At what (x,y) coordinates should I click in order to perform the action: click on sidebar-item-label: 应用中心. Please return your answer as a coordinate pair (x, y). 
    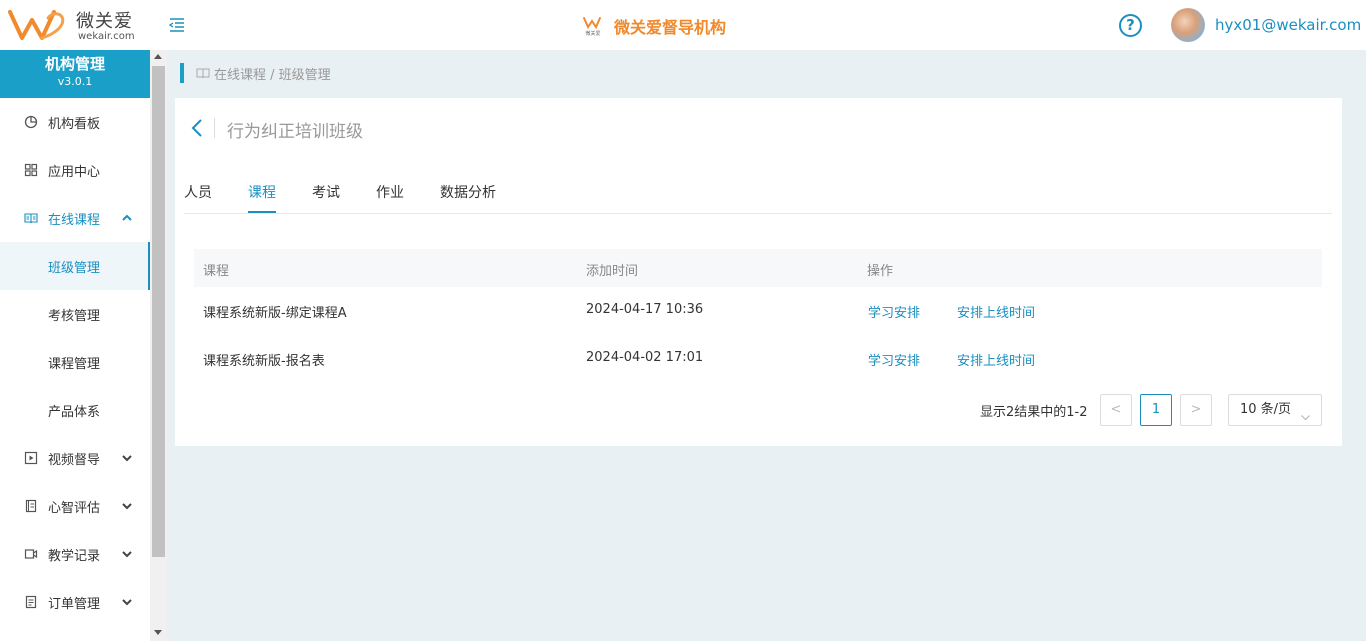
    Looking at the image, I should click on (74, 172).